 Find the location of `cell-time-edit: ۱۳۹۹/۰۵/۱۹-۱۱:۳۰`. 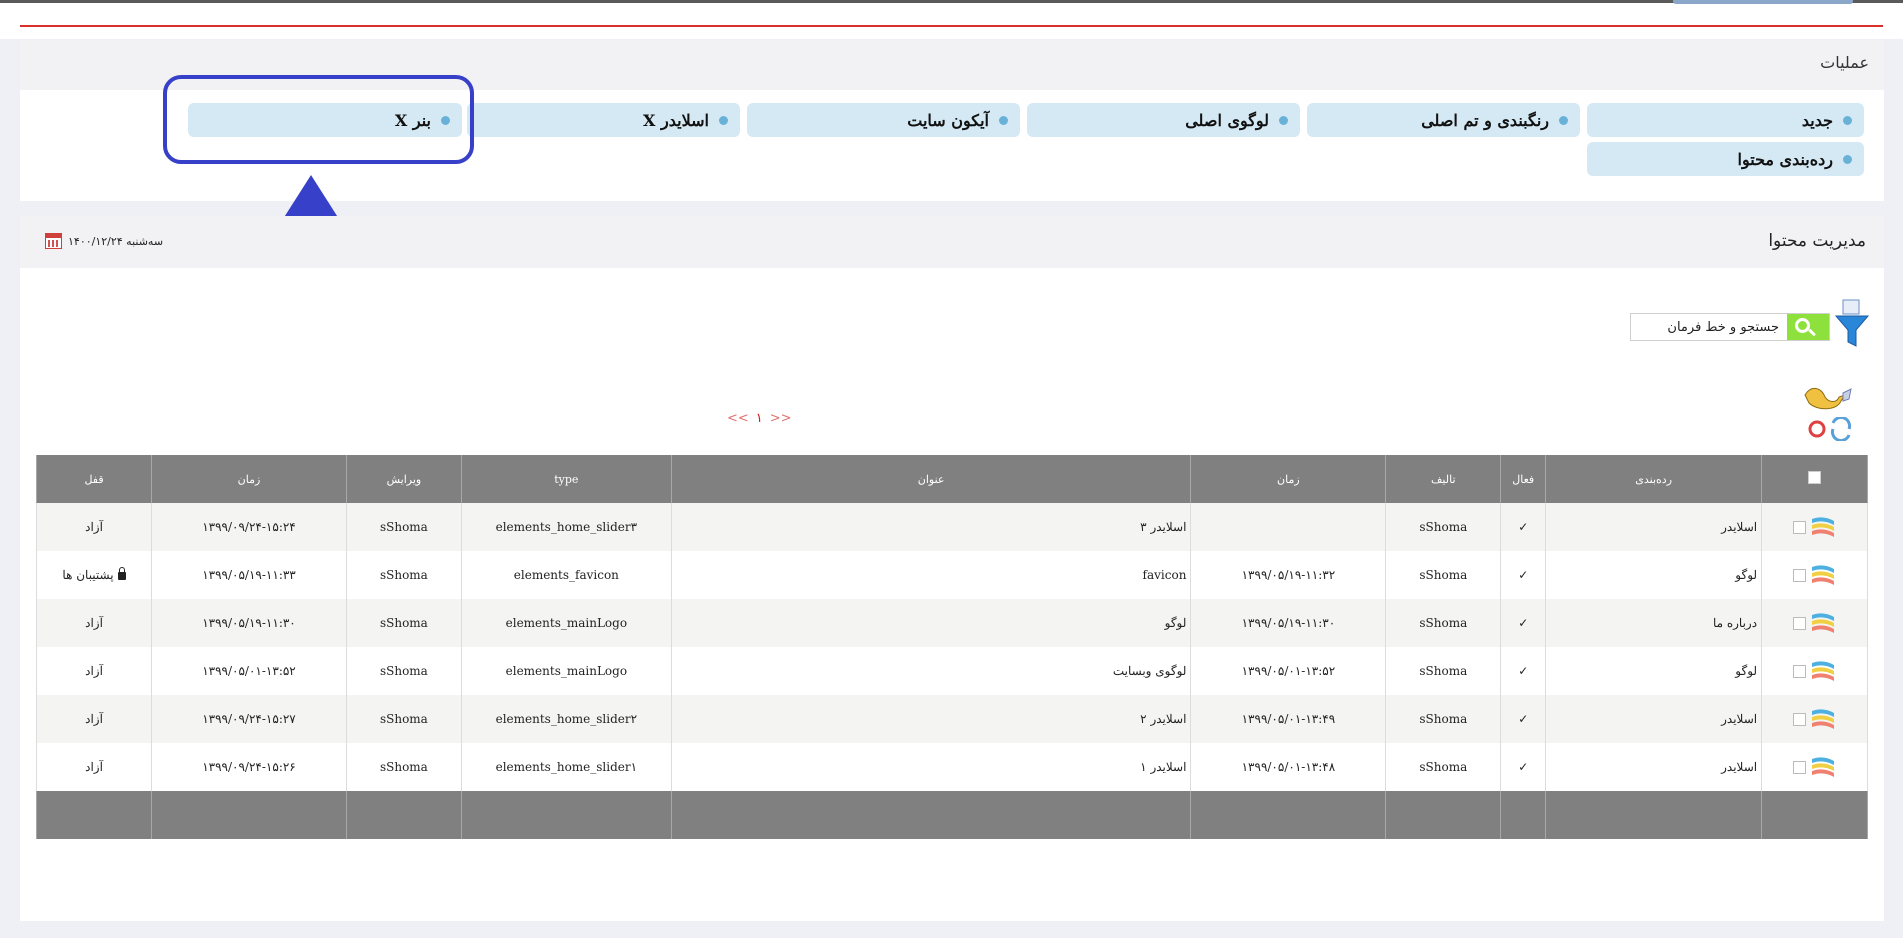

cell-time-edit: ۱۳۹۹/۰۵/۱۹-۱۱:۳۰ is located at coordinates (249, 623).